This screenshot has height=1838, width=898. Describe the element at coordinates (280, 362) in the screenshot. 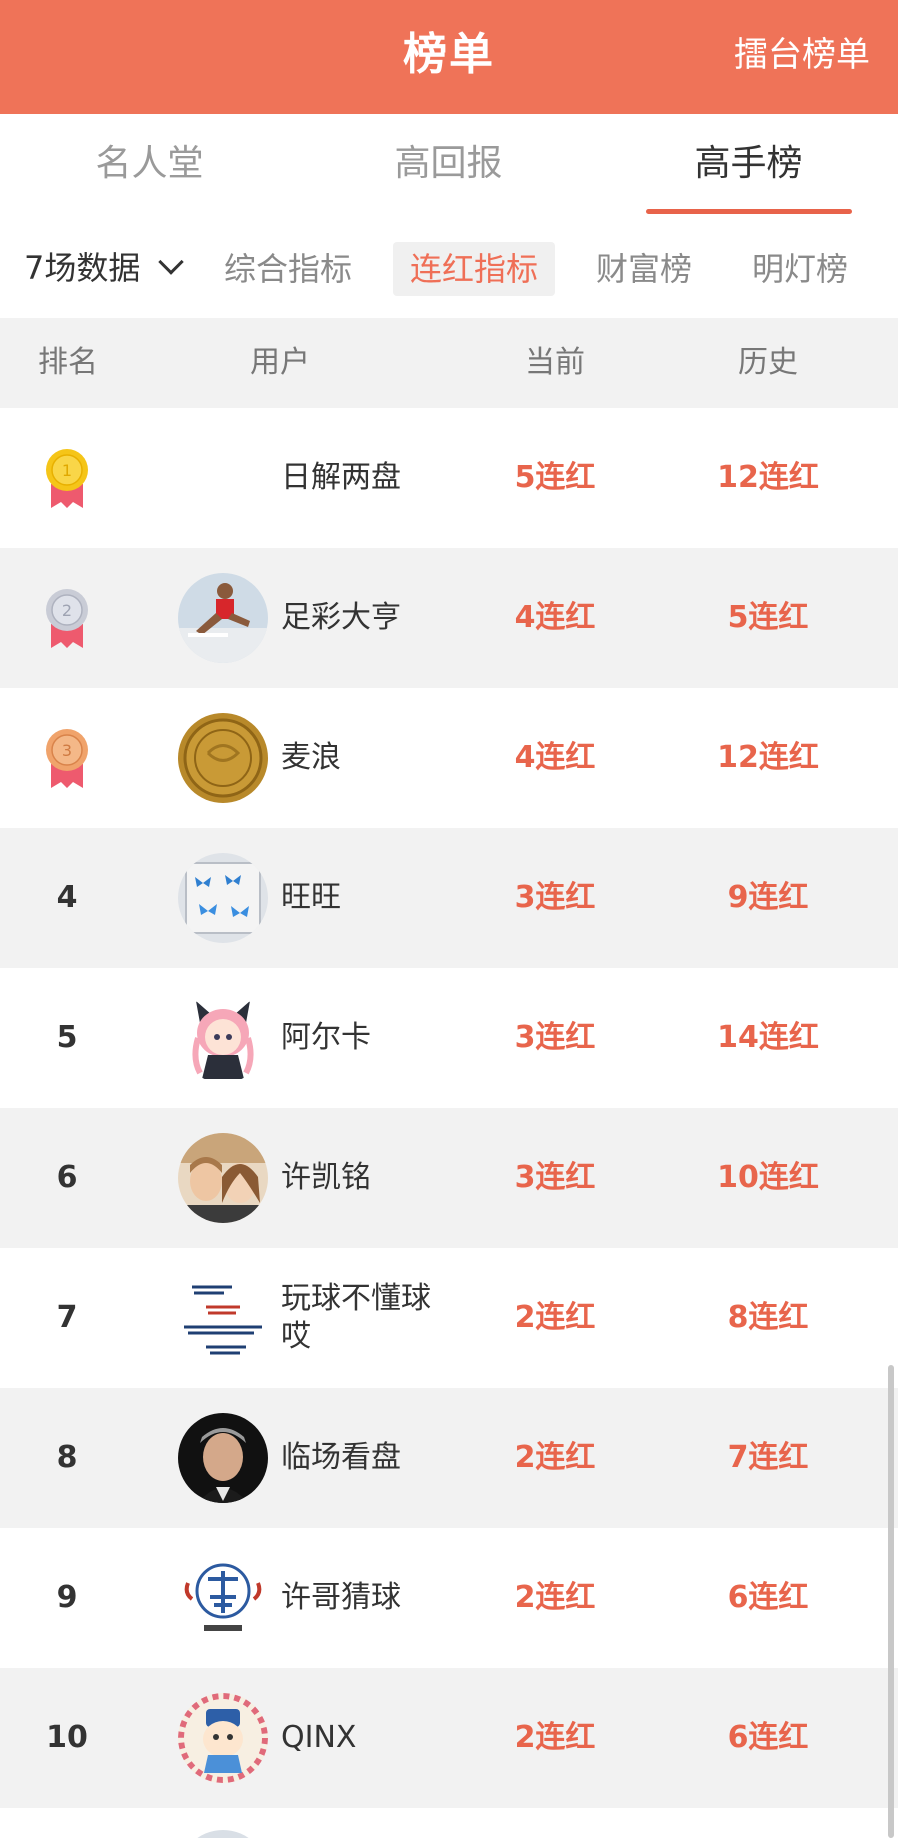

I see `header-user: 用户` at that location.